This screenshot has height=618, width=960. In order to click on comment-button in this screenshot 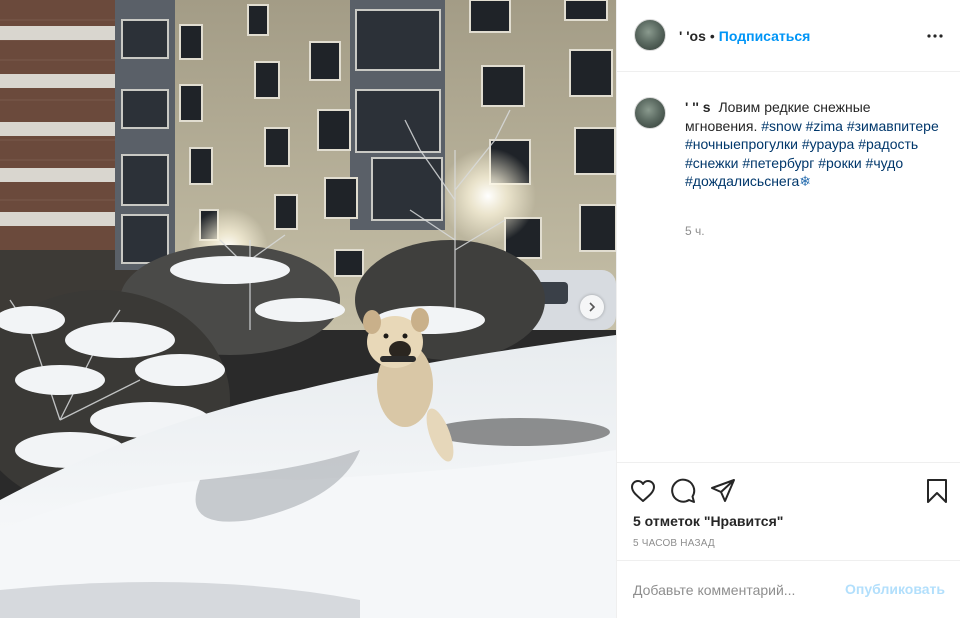, I will do `click(683, 491)`.